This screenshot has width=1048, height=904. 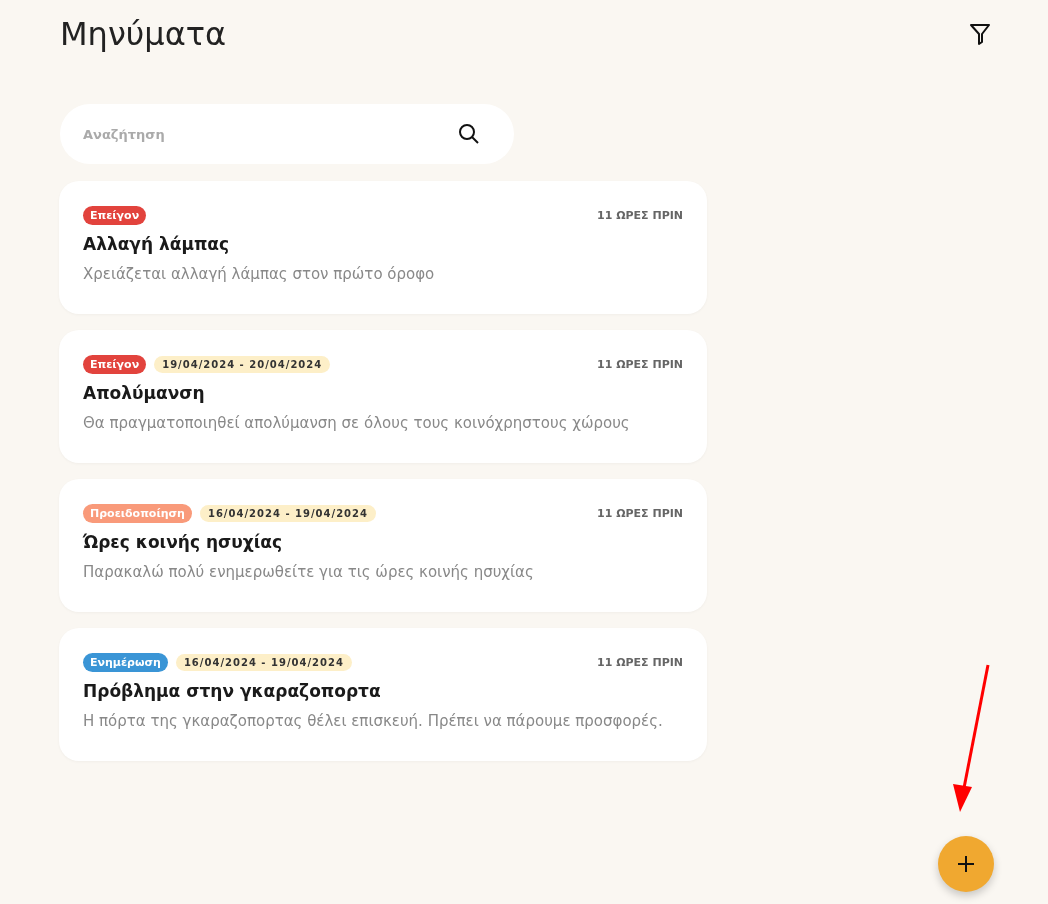 What do you see at coordinates (966, 864) in the screenshot?
I see `plus-icon` at bounding box center [966, 864].